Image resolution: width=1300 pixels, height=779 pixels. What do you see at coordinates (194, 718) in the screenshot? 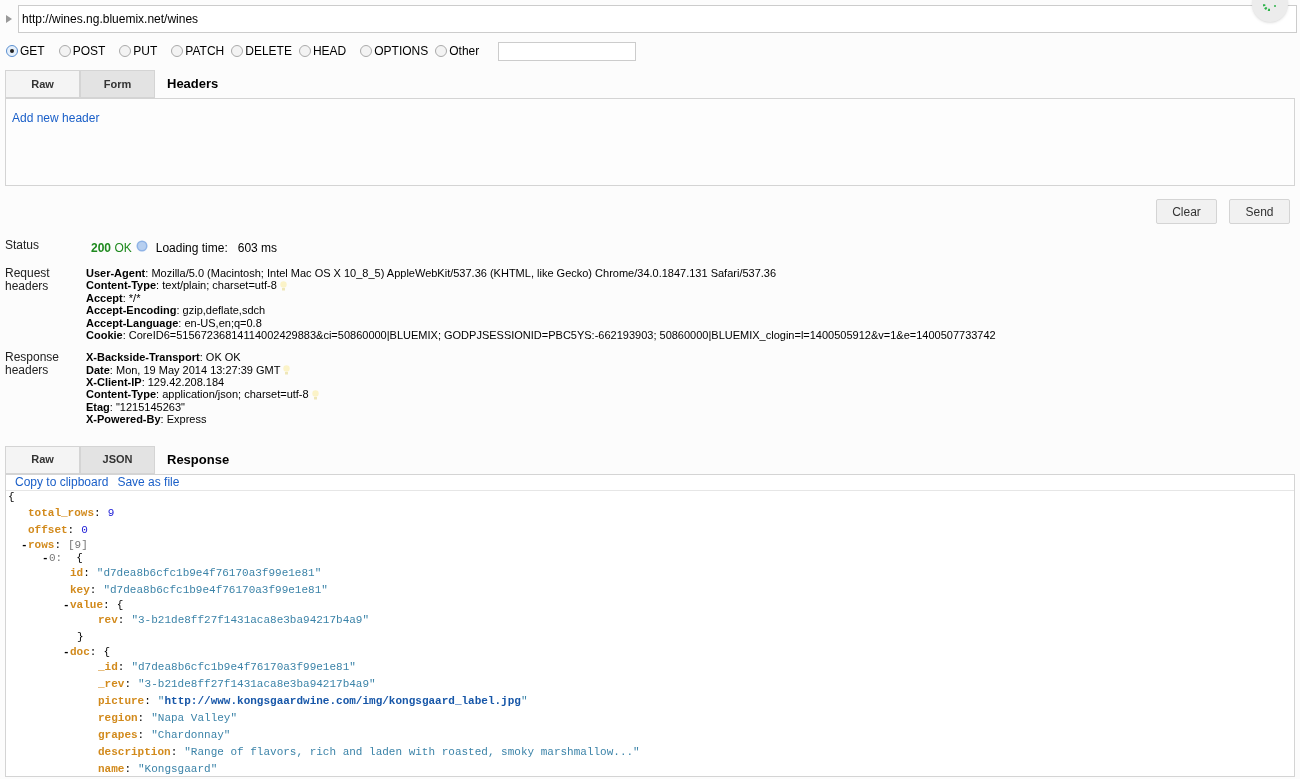
I see `json-value: "Napa Valley"` at bounding box center [194, 718].